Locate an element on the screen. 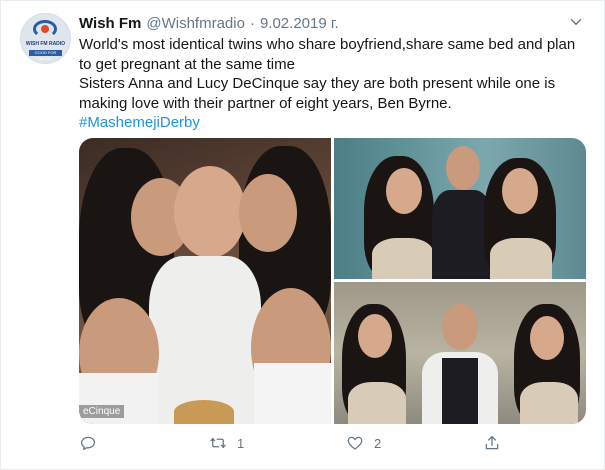 The width and height of the screenshot is (605, 470). retweet-icon is located at coordinates (218, 443).